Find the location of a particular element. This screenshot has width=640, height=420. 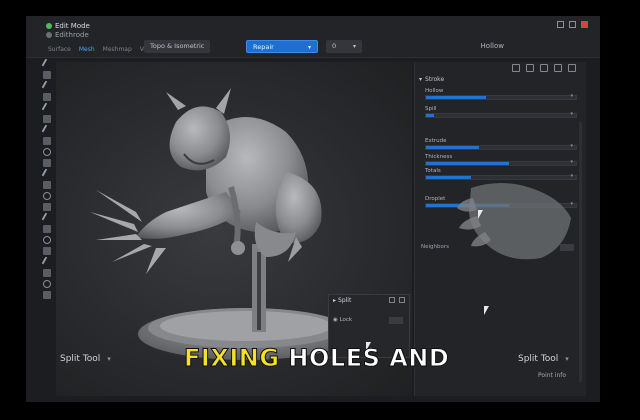

smooth-tool-icon is located at coordinates (47, 97).